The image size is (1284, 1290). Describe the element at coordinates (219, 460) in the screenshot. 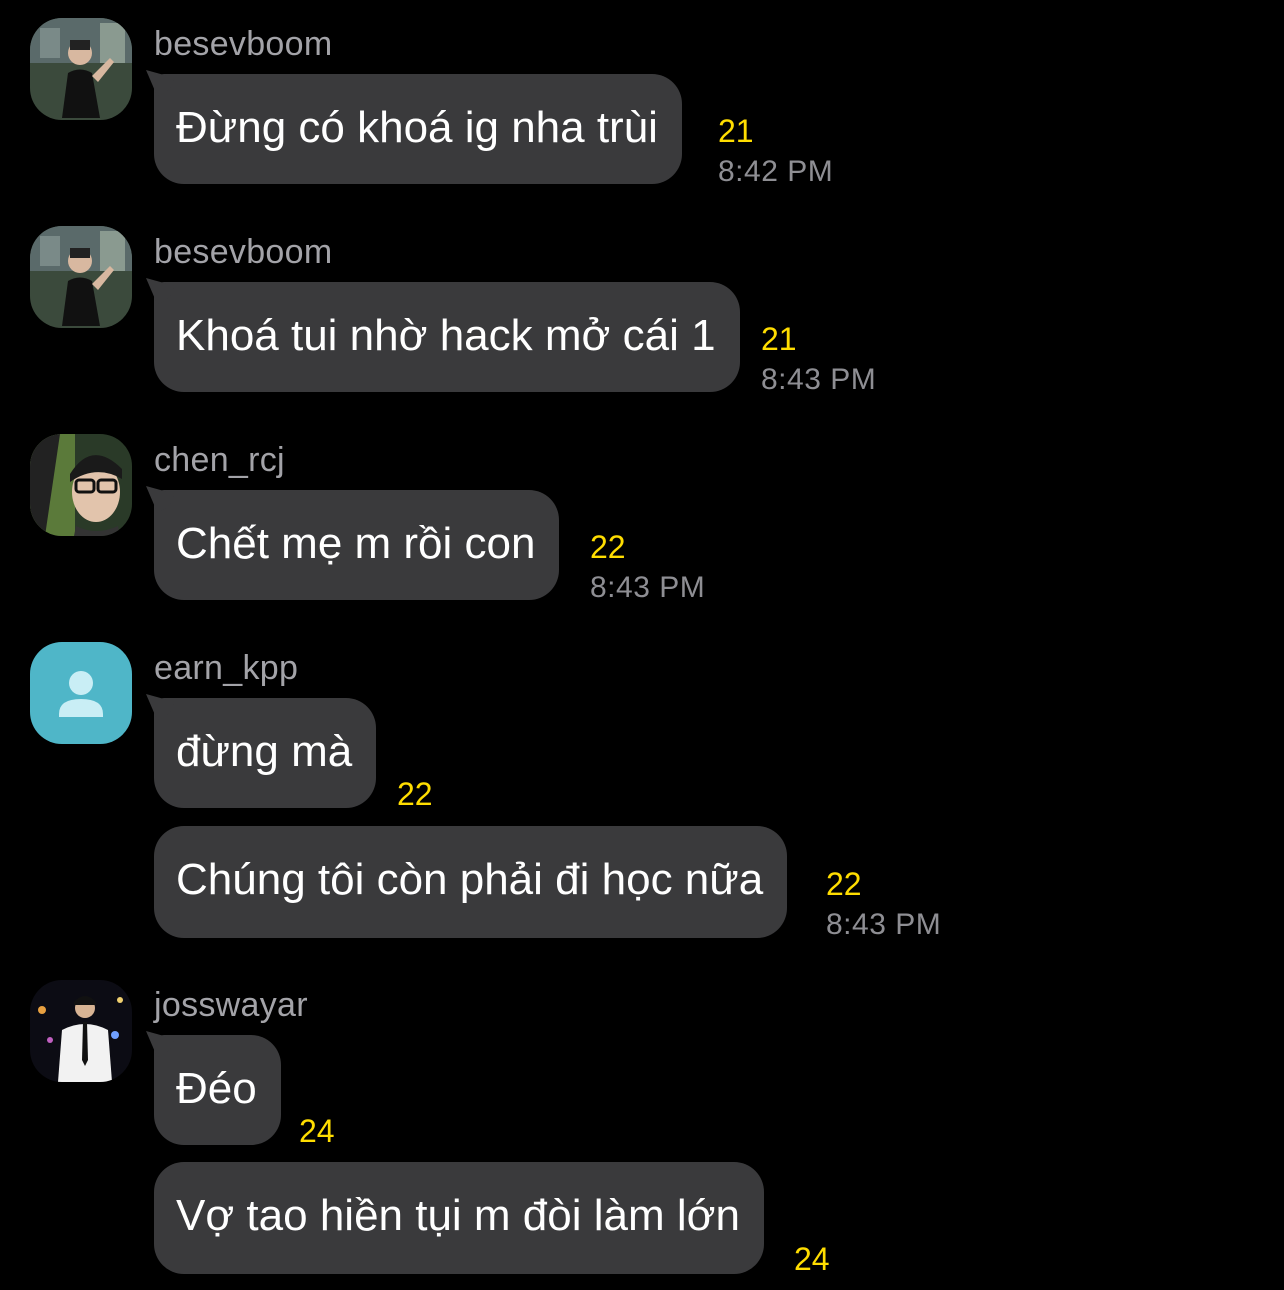

I see `username: chen_rcj` at that location.